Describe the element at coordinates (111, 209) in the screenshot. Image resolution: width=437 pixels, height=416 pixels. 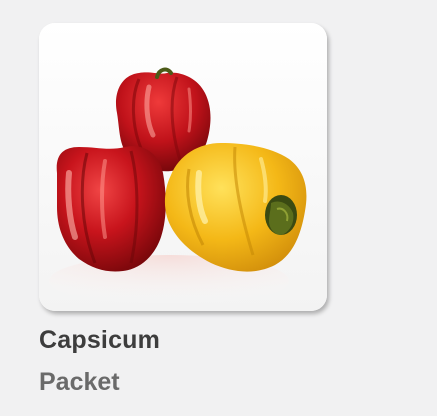
I see `red-pepper-front` at that location.